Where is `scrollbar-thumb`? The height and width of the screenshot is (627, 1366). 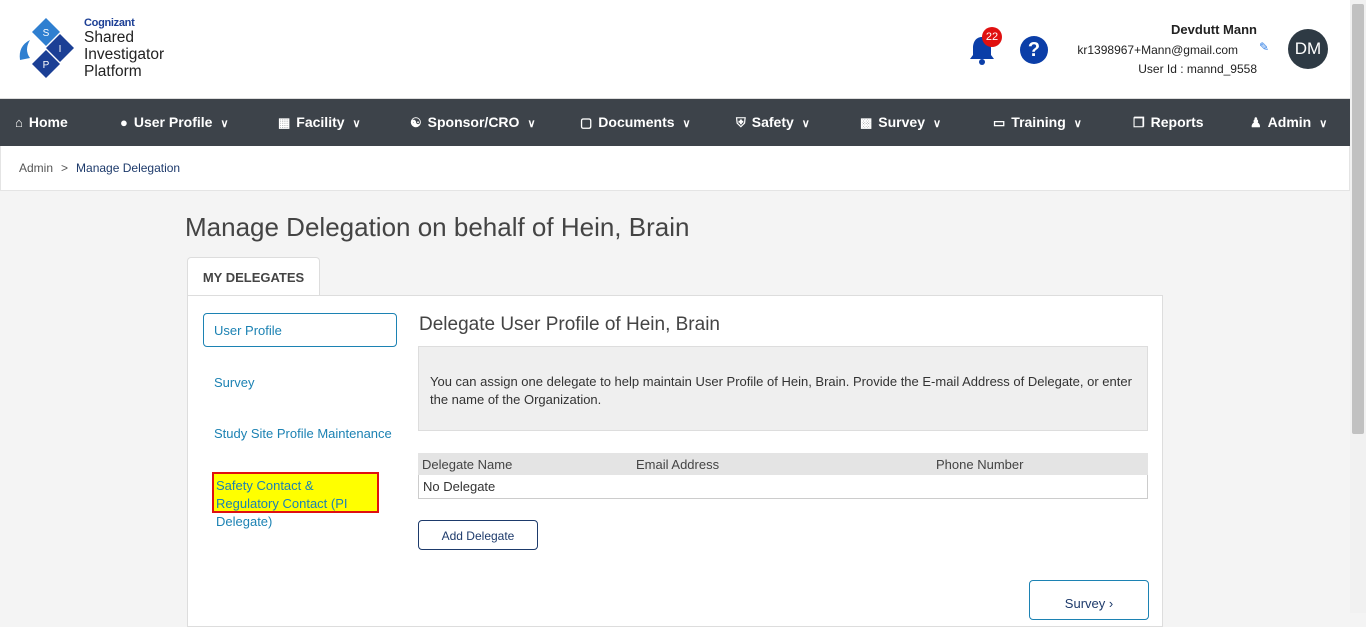
scrollbar-thumb is located at coordinates (1358, 219).